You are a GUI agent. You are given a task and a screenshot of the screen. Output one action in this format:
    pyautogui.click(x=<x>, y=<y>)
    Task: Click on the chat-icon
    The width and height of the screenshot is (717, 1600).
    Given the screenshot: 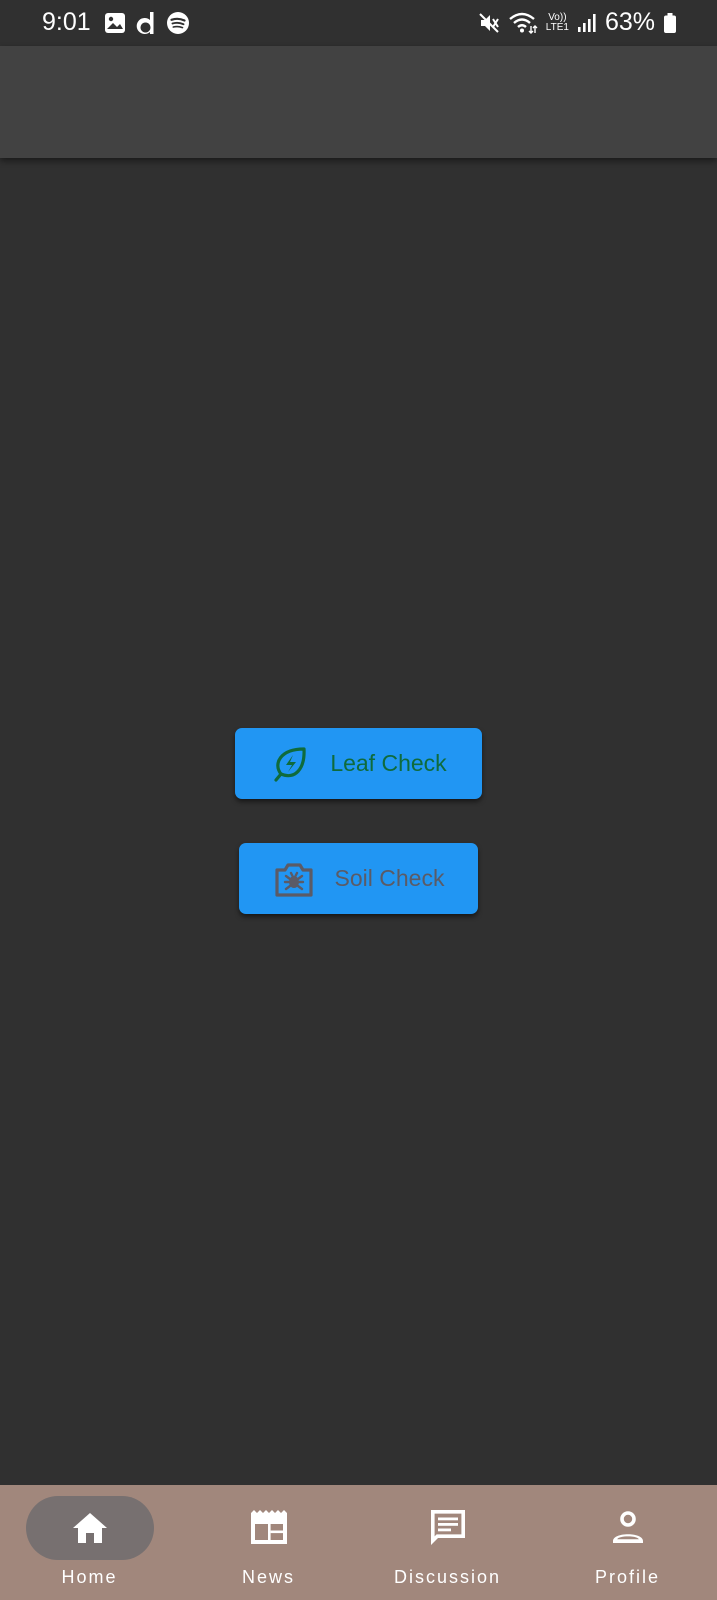 What is the action you would take?
    pyautogui.click(x=447, y=1527)
    